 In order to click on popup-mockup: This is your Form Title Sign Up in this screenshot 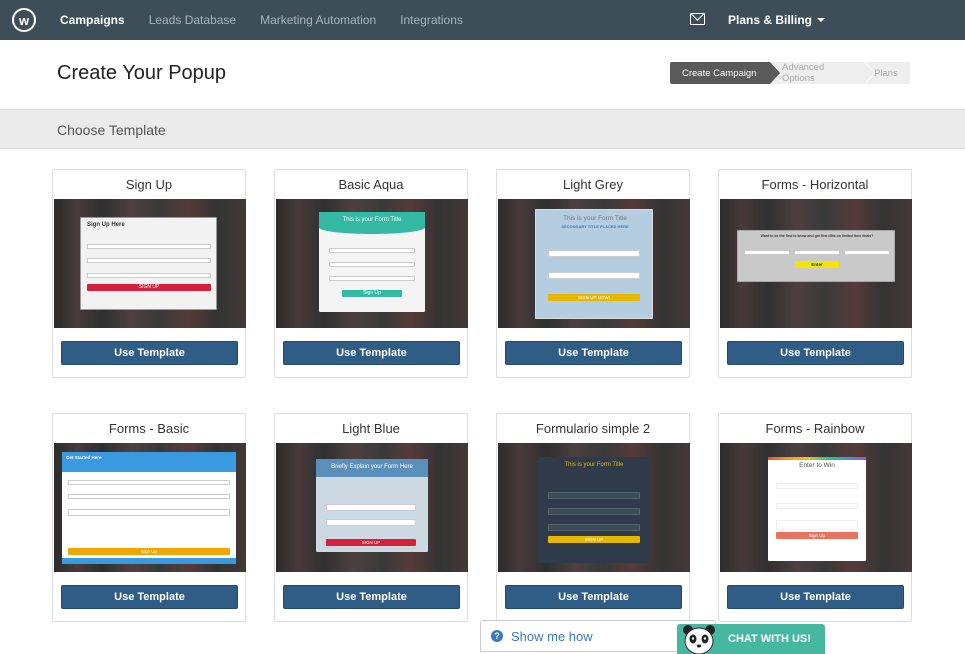, I will do `click(372, 262)`.